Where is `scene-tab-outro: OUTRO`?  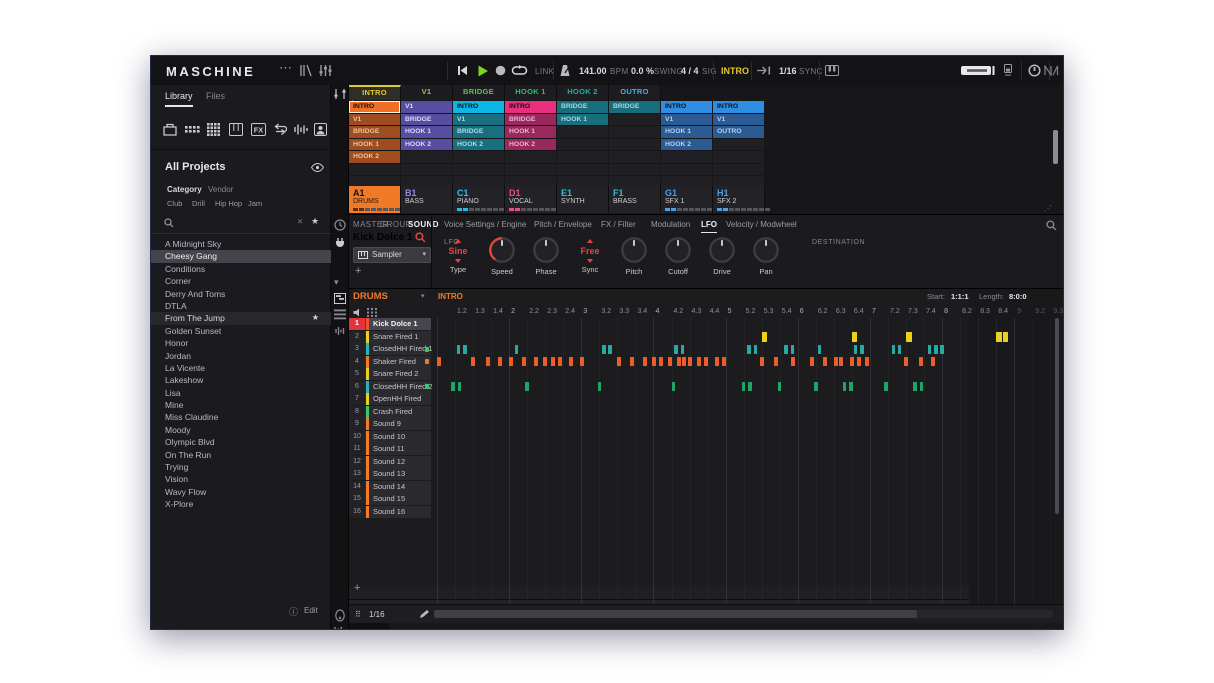
scene-tab-outro: OUTRO is located at coordinates (635, 92).